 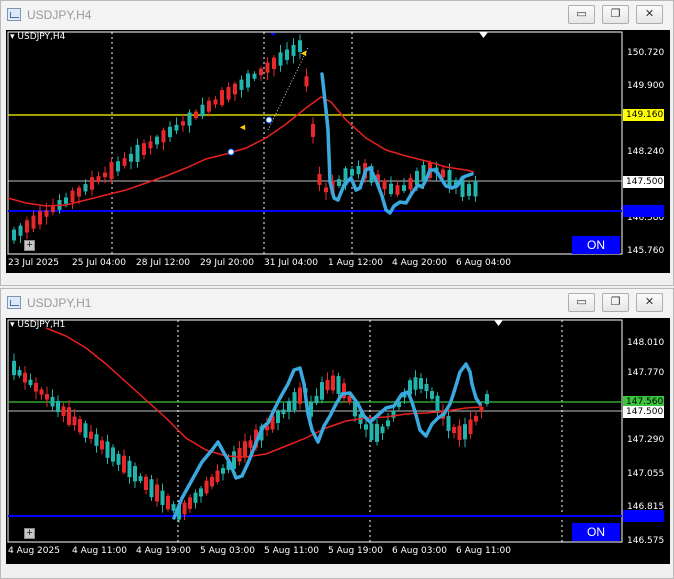 I want to click on close-icon: ✕, so click(x=649, y=302).